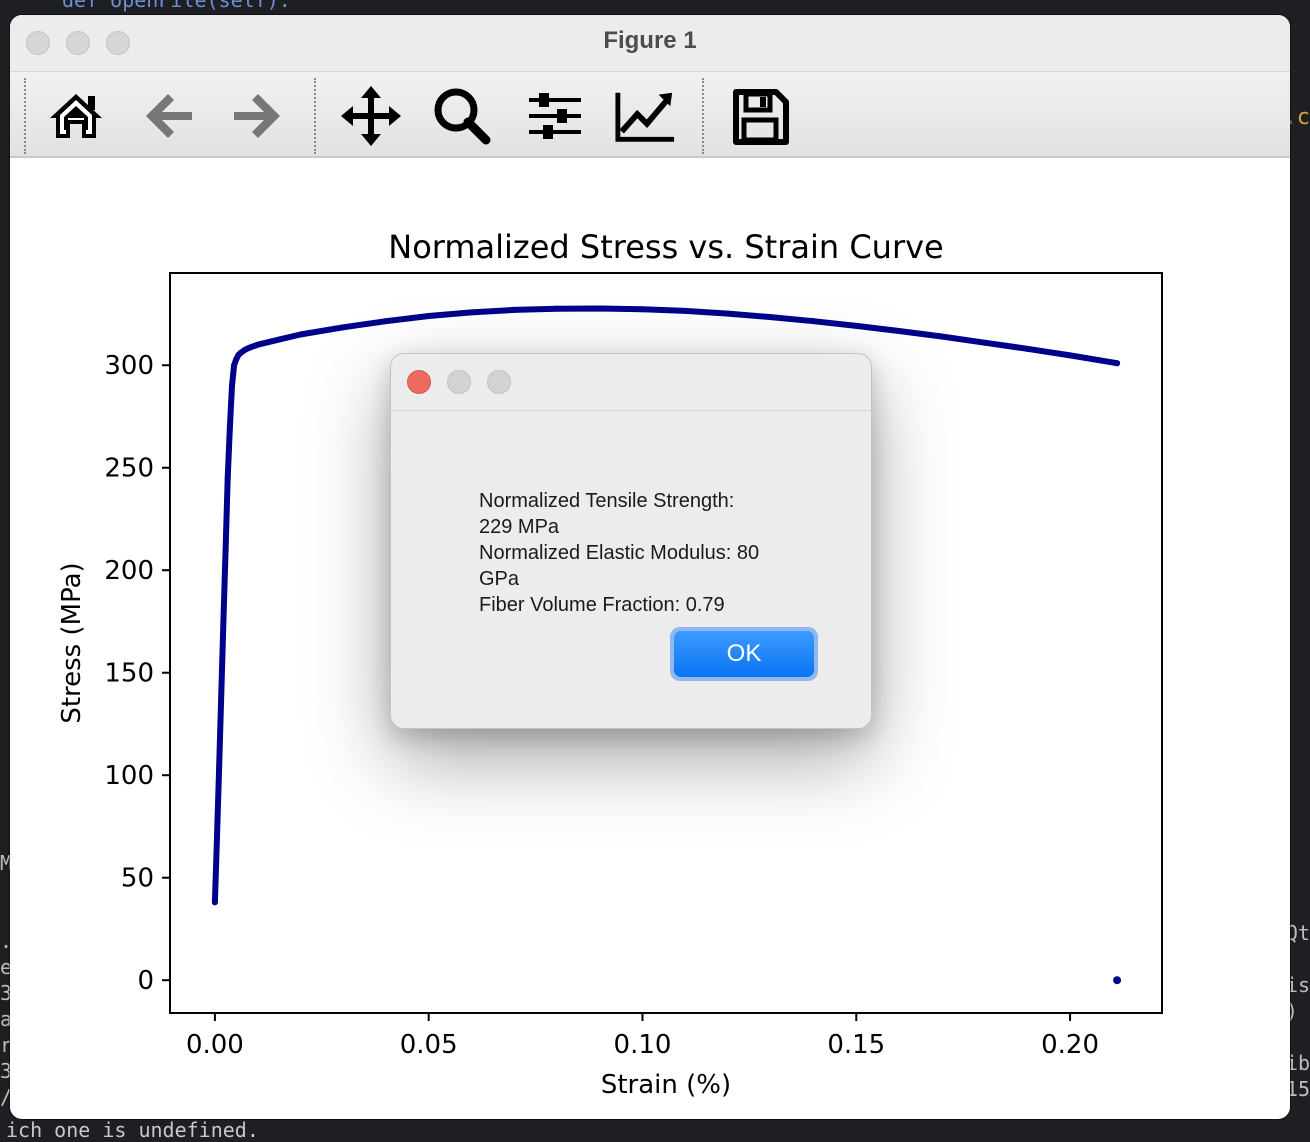  I want to click on zoom-icon, so click(462, 116).